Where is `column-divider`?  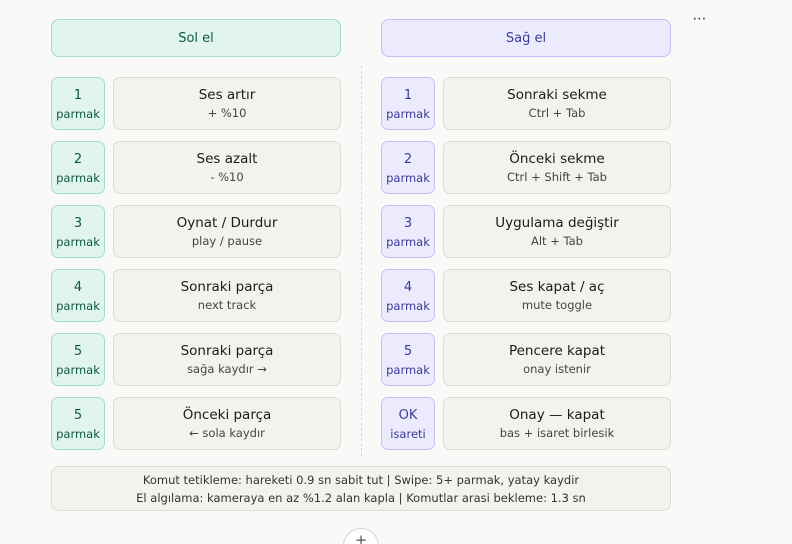 column-divider is located at coordinates (361, 261).